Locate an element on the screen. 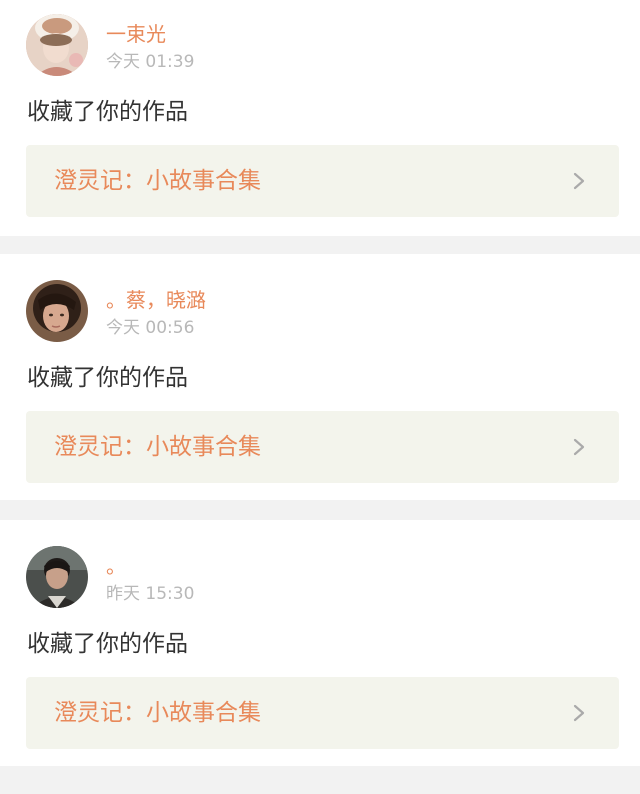 This screenshot has height=794, width=640. timestamp: 今天 00:56 is located at coordinates (150, 328).